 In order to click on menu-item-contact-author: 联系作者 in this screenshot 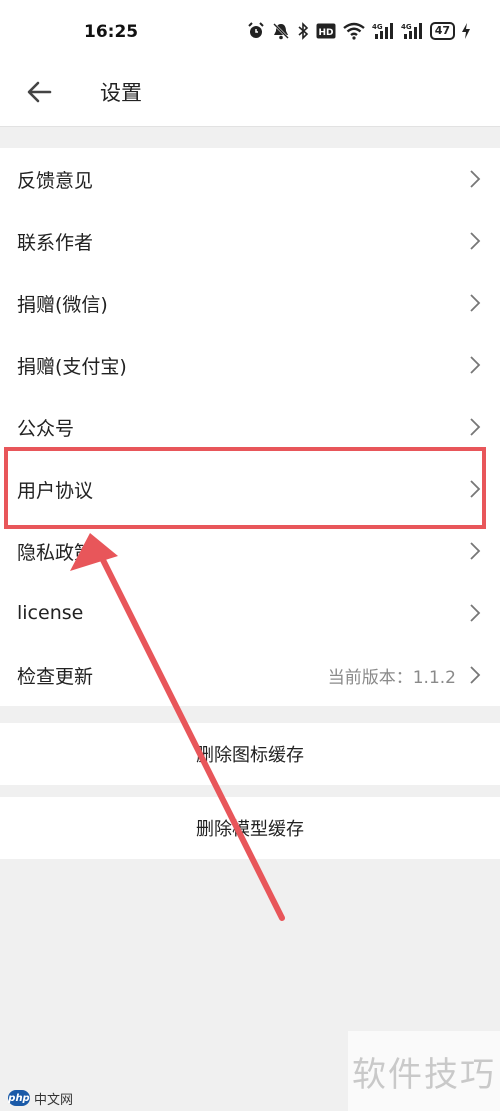, I will do `click(250, 241)`.